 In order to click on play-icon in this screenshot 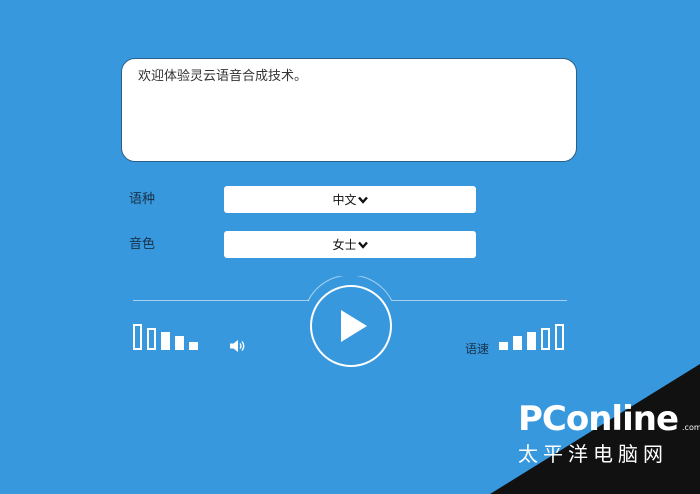, I will do `click(354, 326)`.